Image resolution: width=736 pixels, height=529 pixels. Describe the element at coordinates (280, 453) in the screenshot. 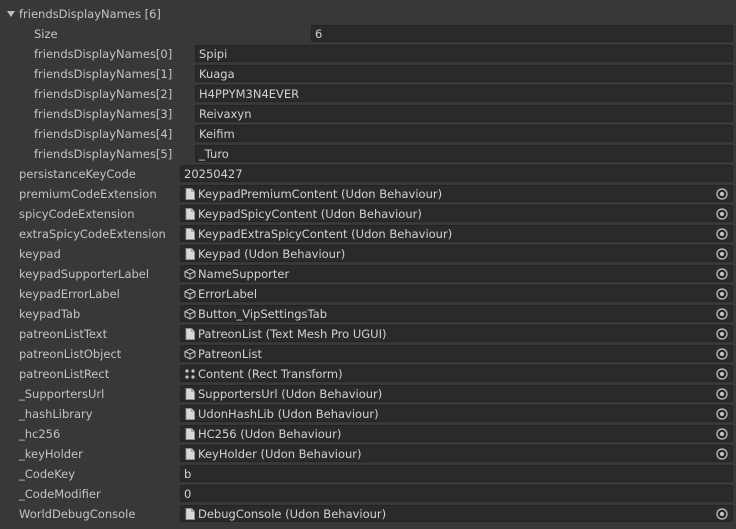

I see `property-value: KeyHolder (Udon Behaviour)` at that location.